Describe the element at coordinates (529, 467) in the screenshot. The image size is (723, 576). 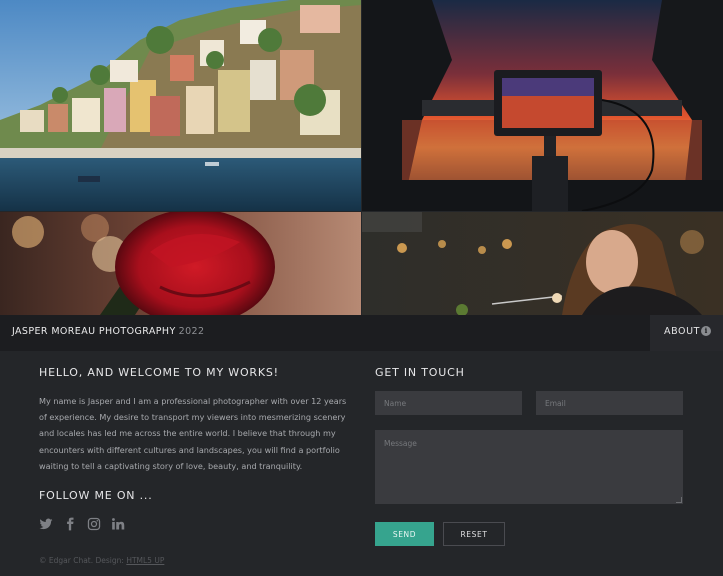
I see `message-textarea` at that location.